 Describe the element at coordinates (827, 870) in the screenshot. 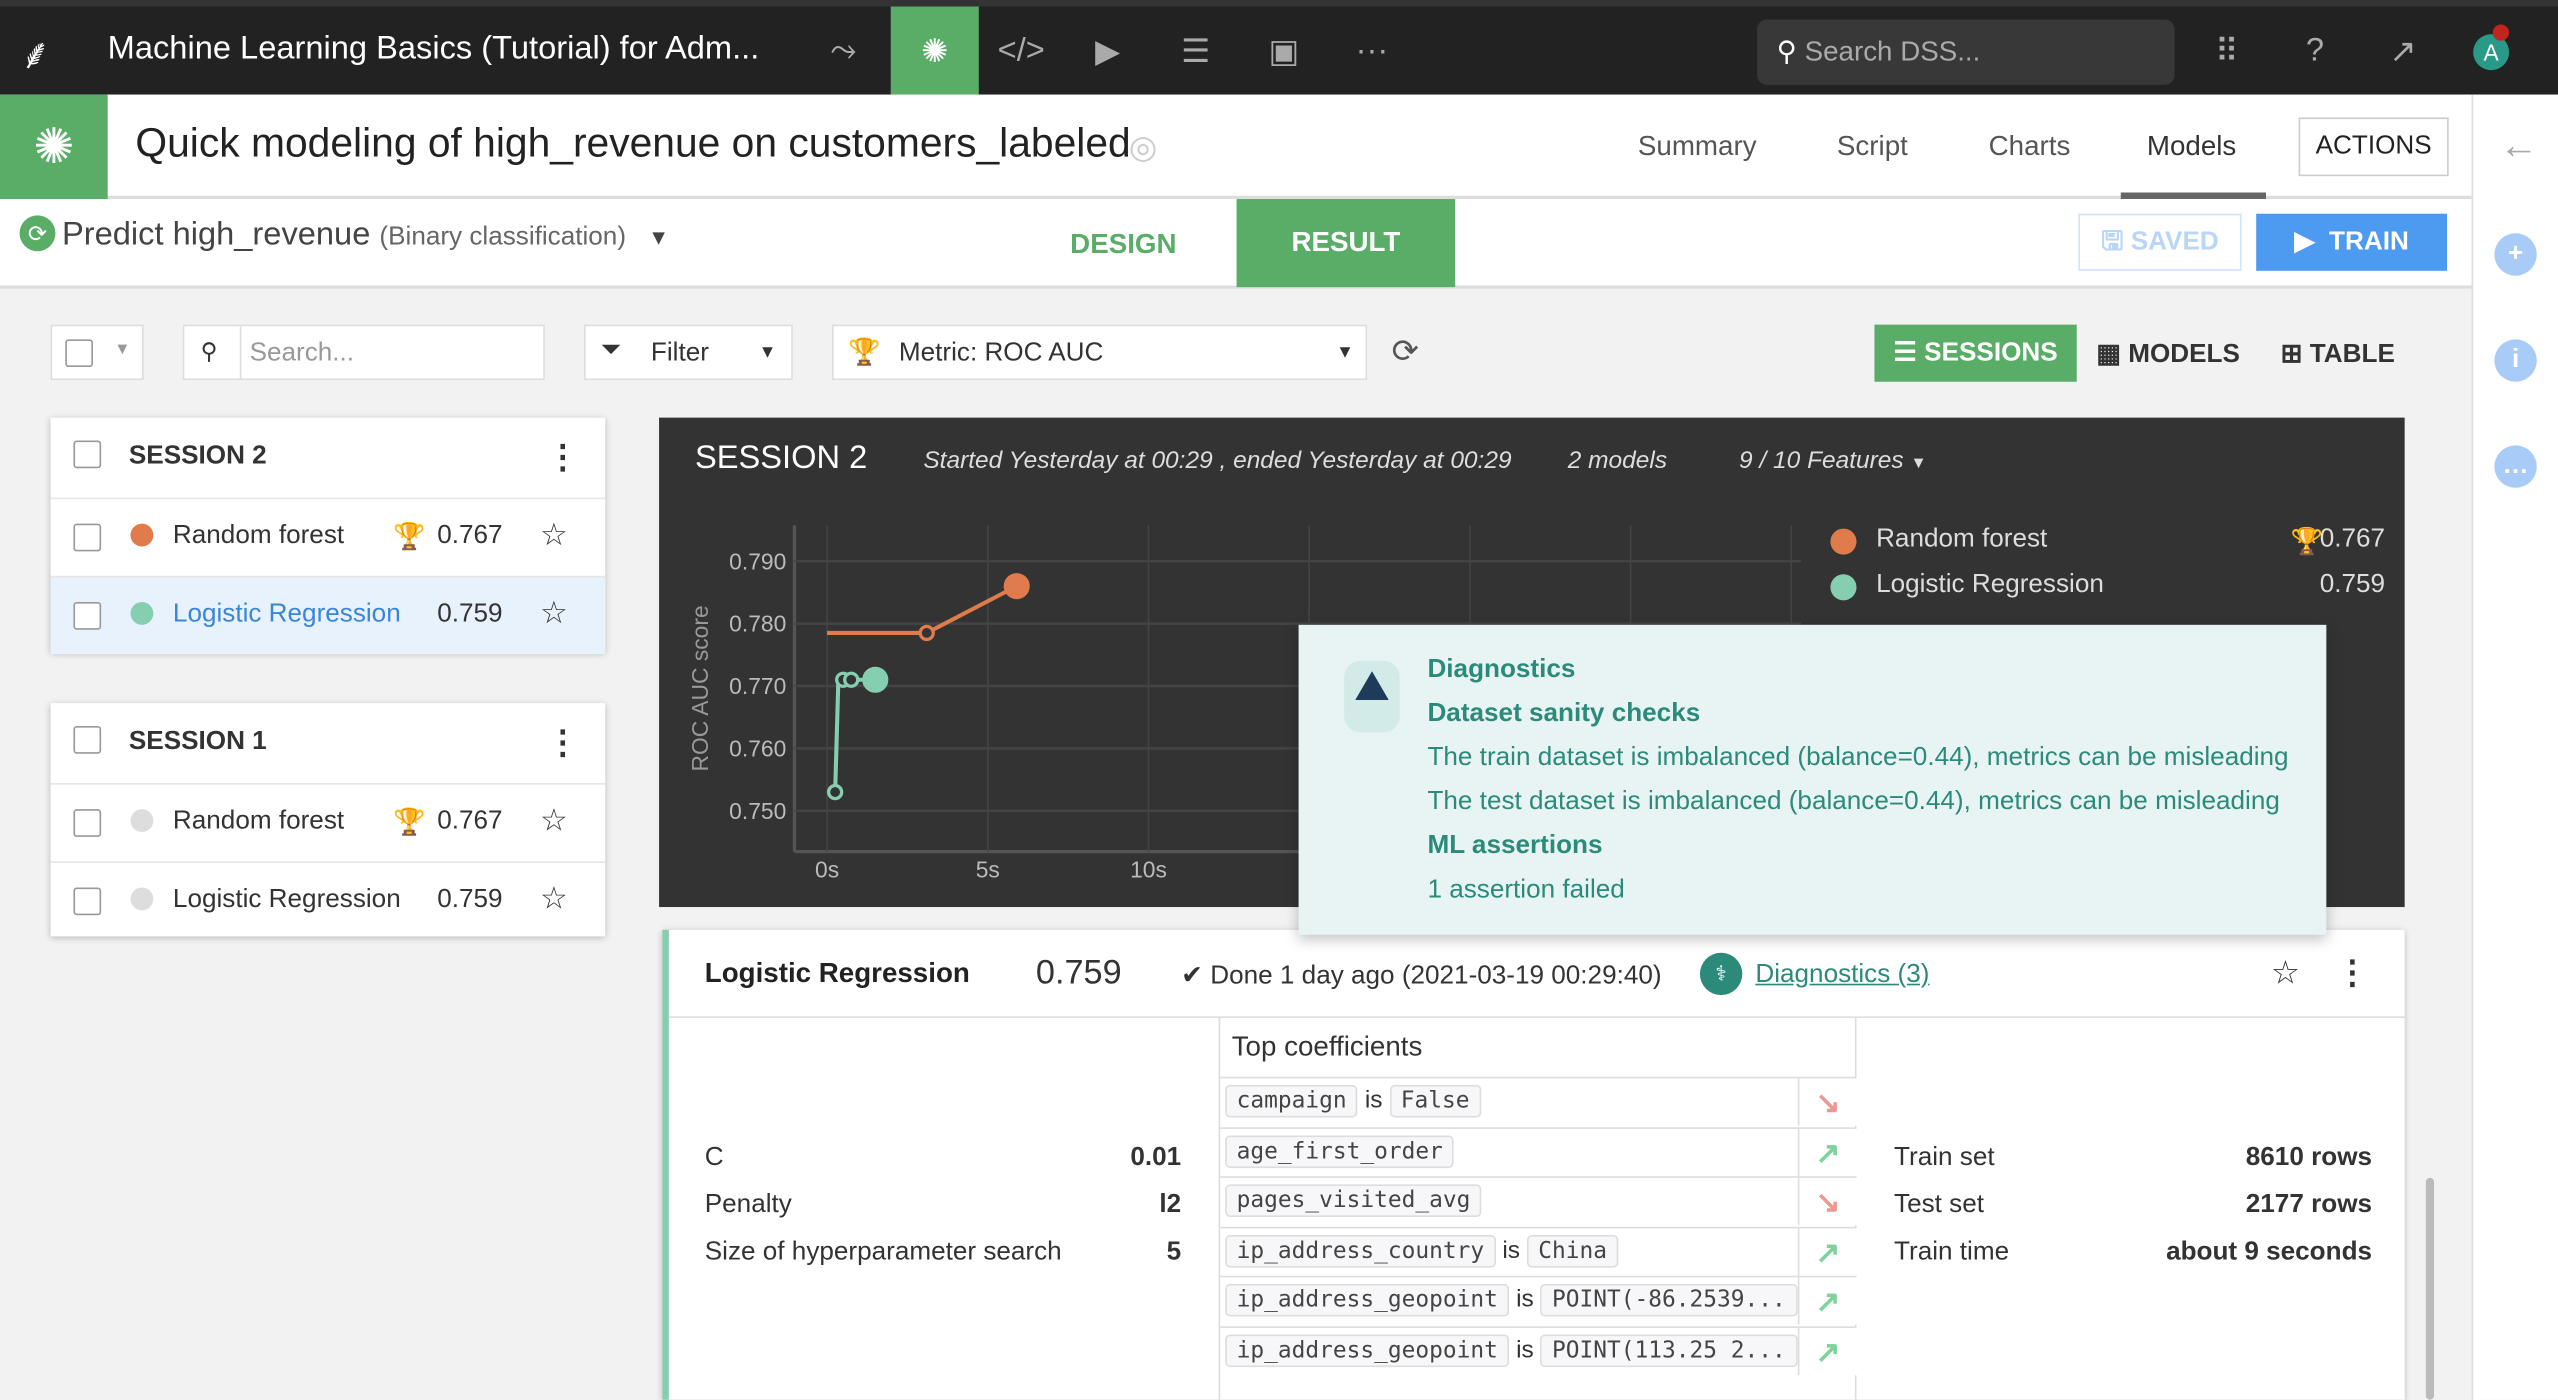

I see `x-tick-label: 0s` at that location.